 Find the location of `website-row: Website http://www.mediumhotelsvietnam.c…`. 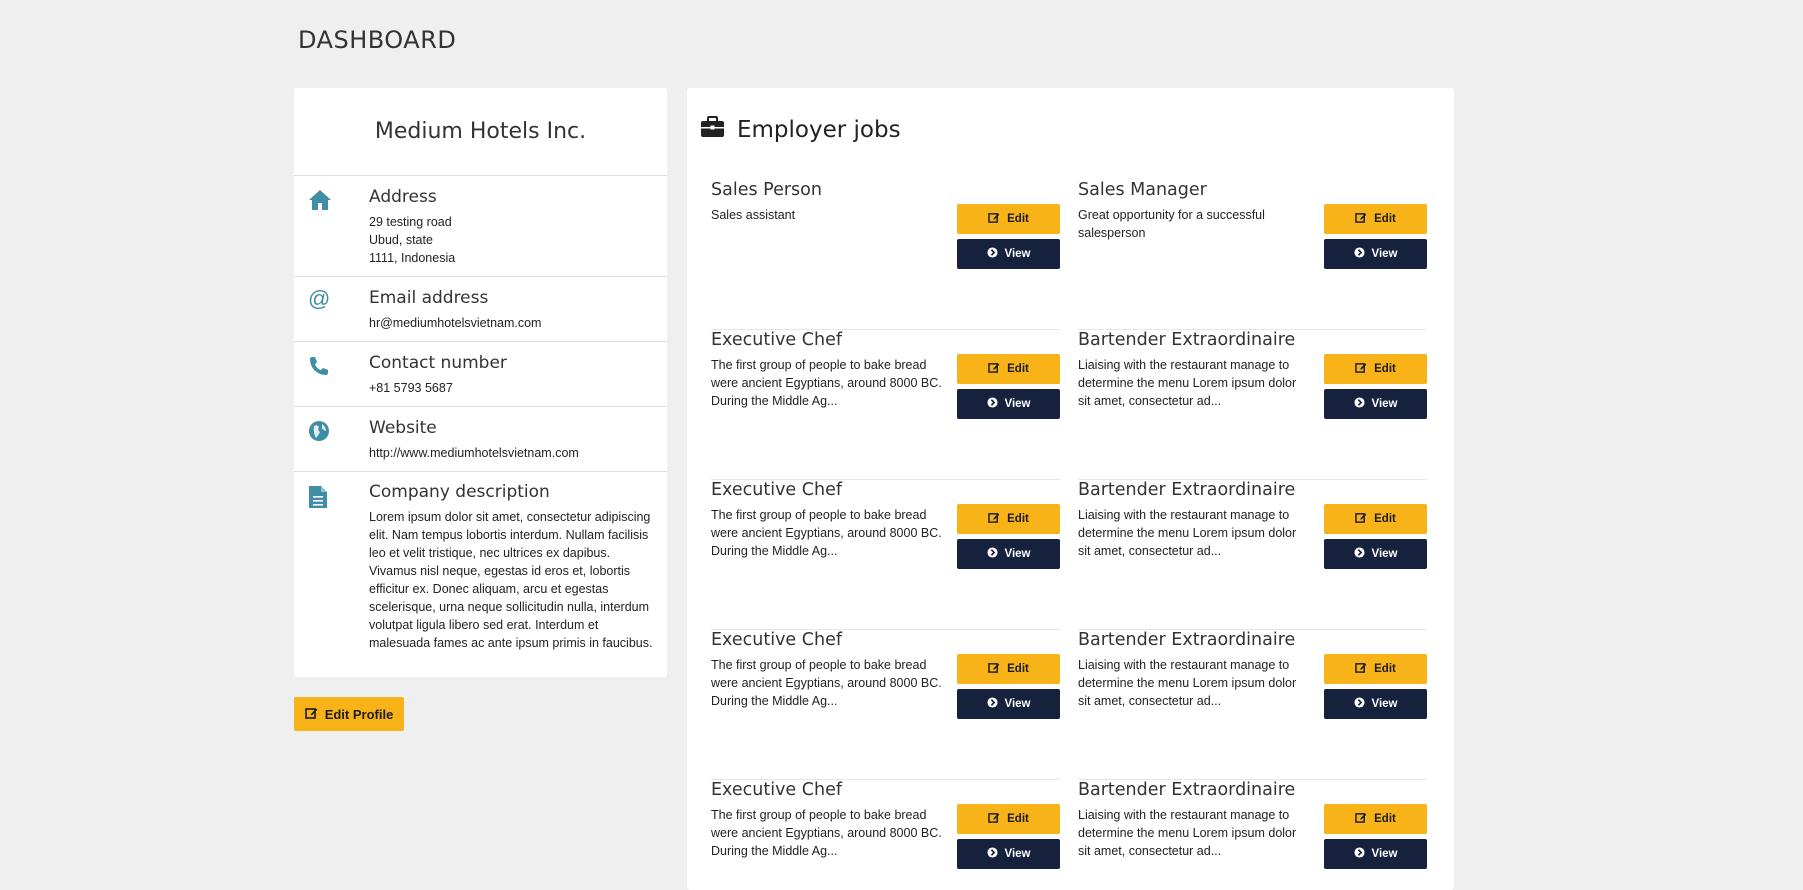

website-row: Website http://www.mediumhotelsvietnam.c… is located at coordinates (480, 439).